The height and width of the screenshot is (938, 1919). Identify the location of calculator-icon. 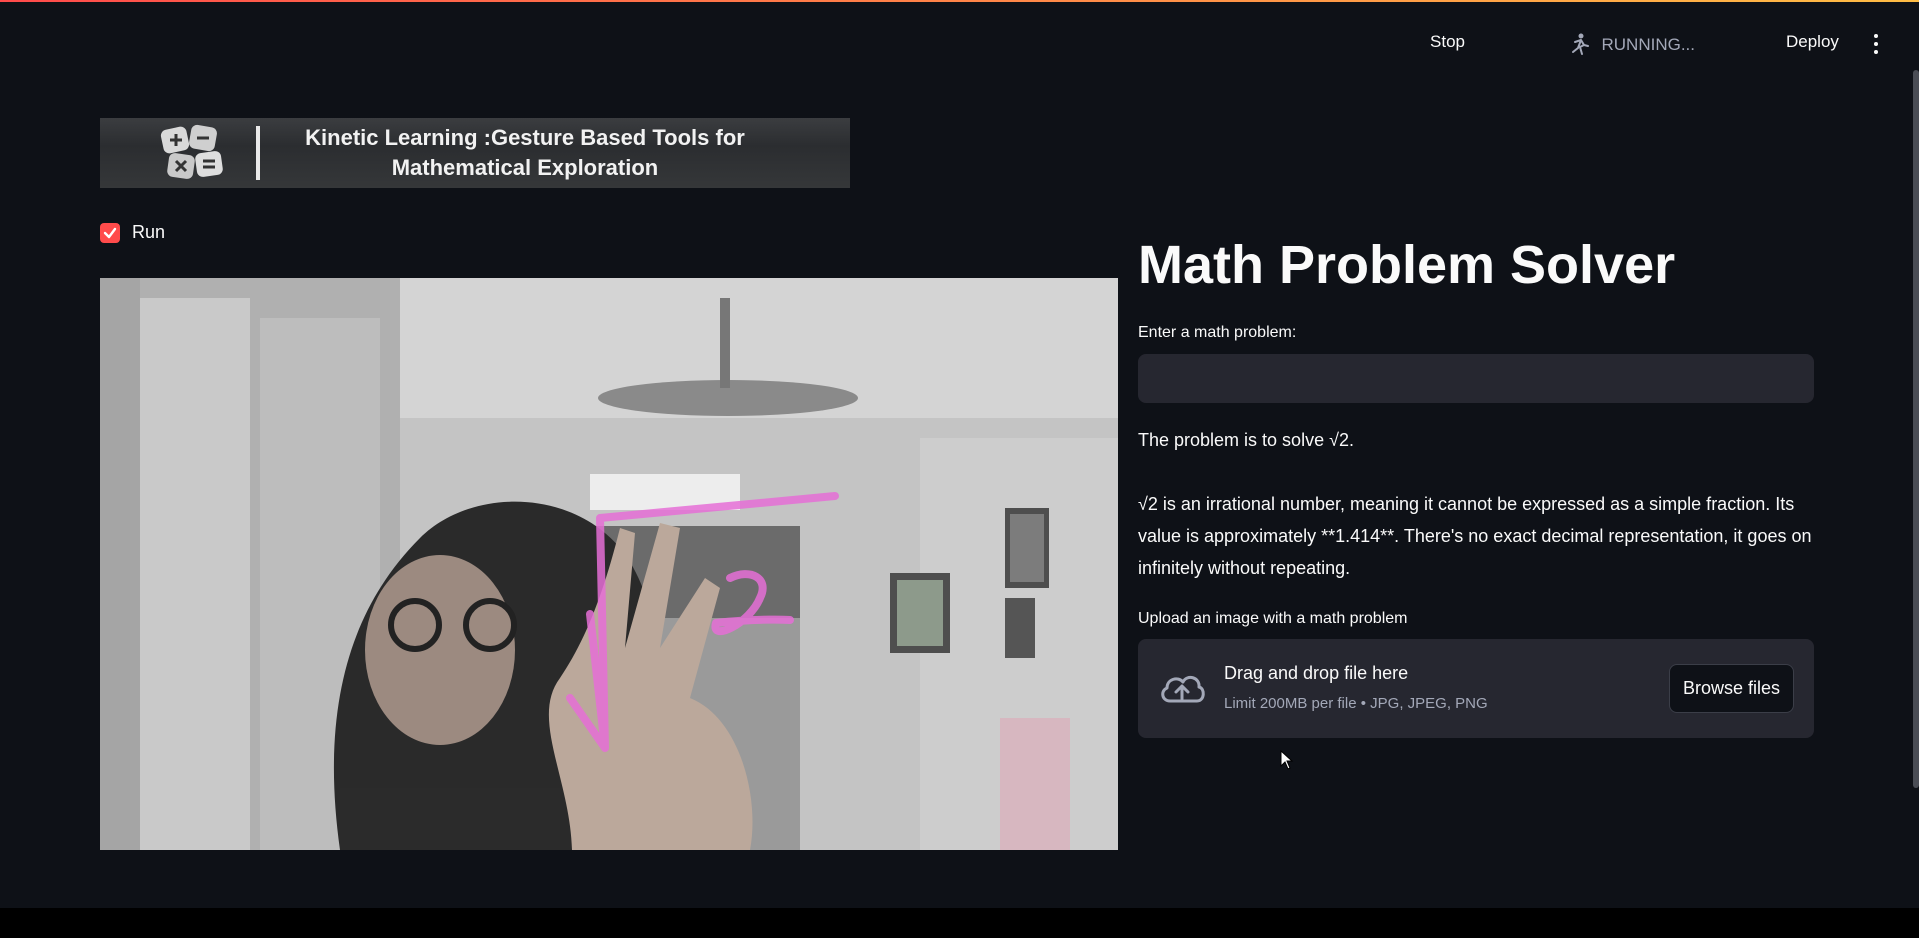
(191, 151).